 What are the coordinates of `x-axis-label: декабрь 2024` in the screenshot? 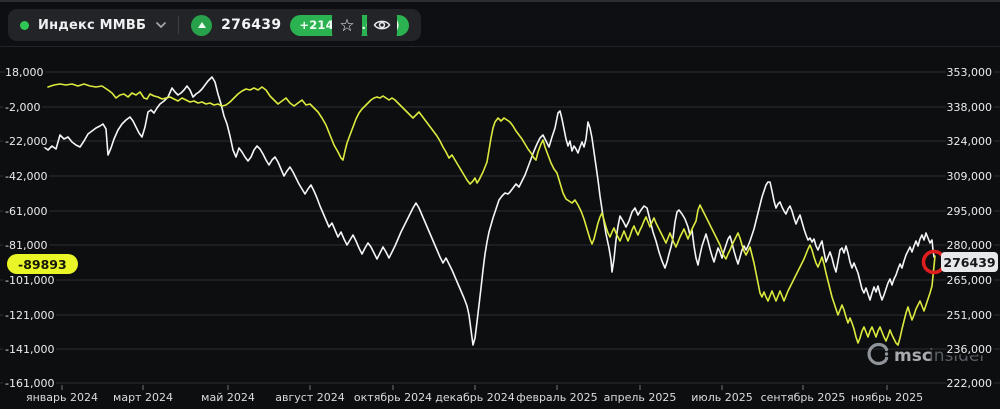 It's located at (475, 397).